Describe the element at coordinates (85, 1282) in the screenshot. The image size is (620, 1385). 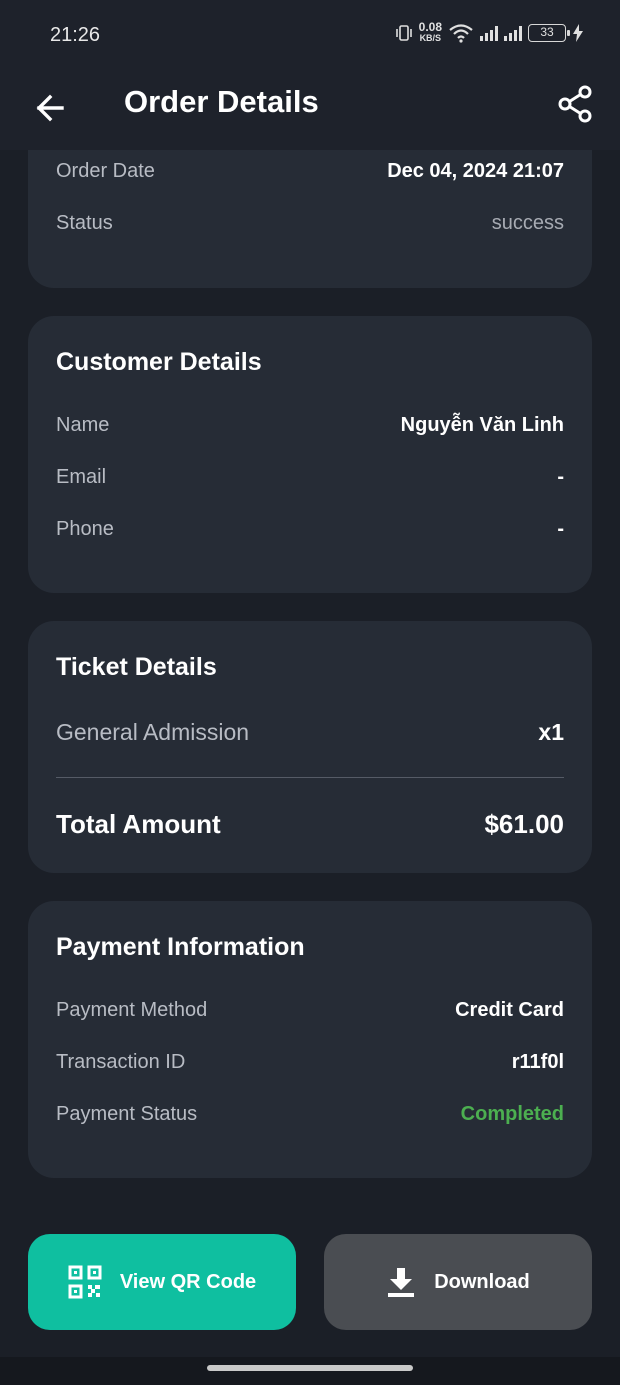
I see `qr-code-icon` at that location.